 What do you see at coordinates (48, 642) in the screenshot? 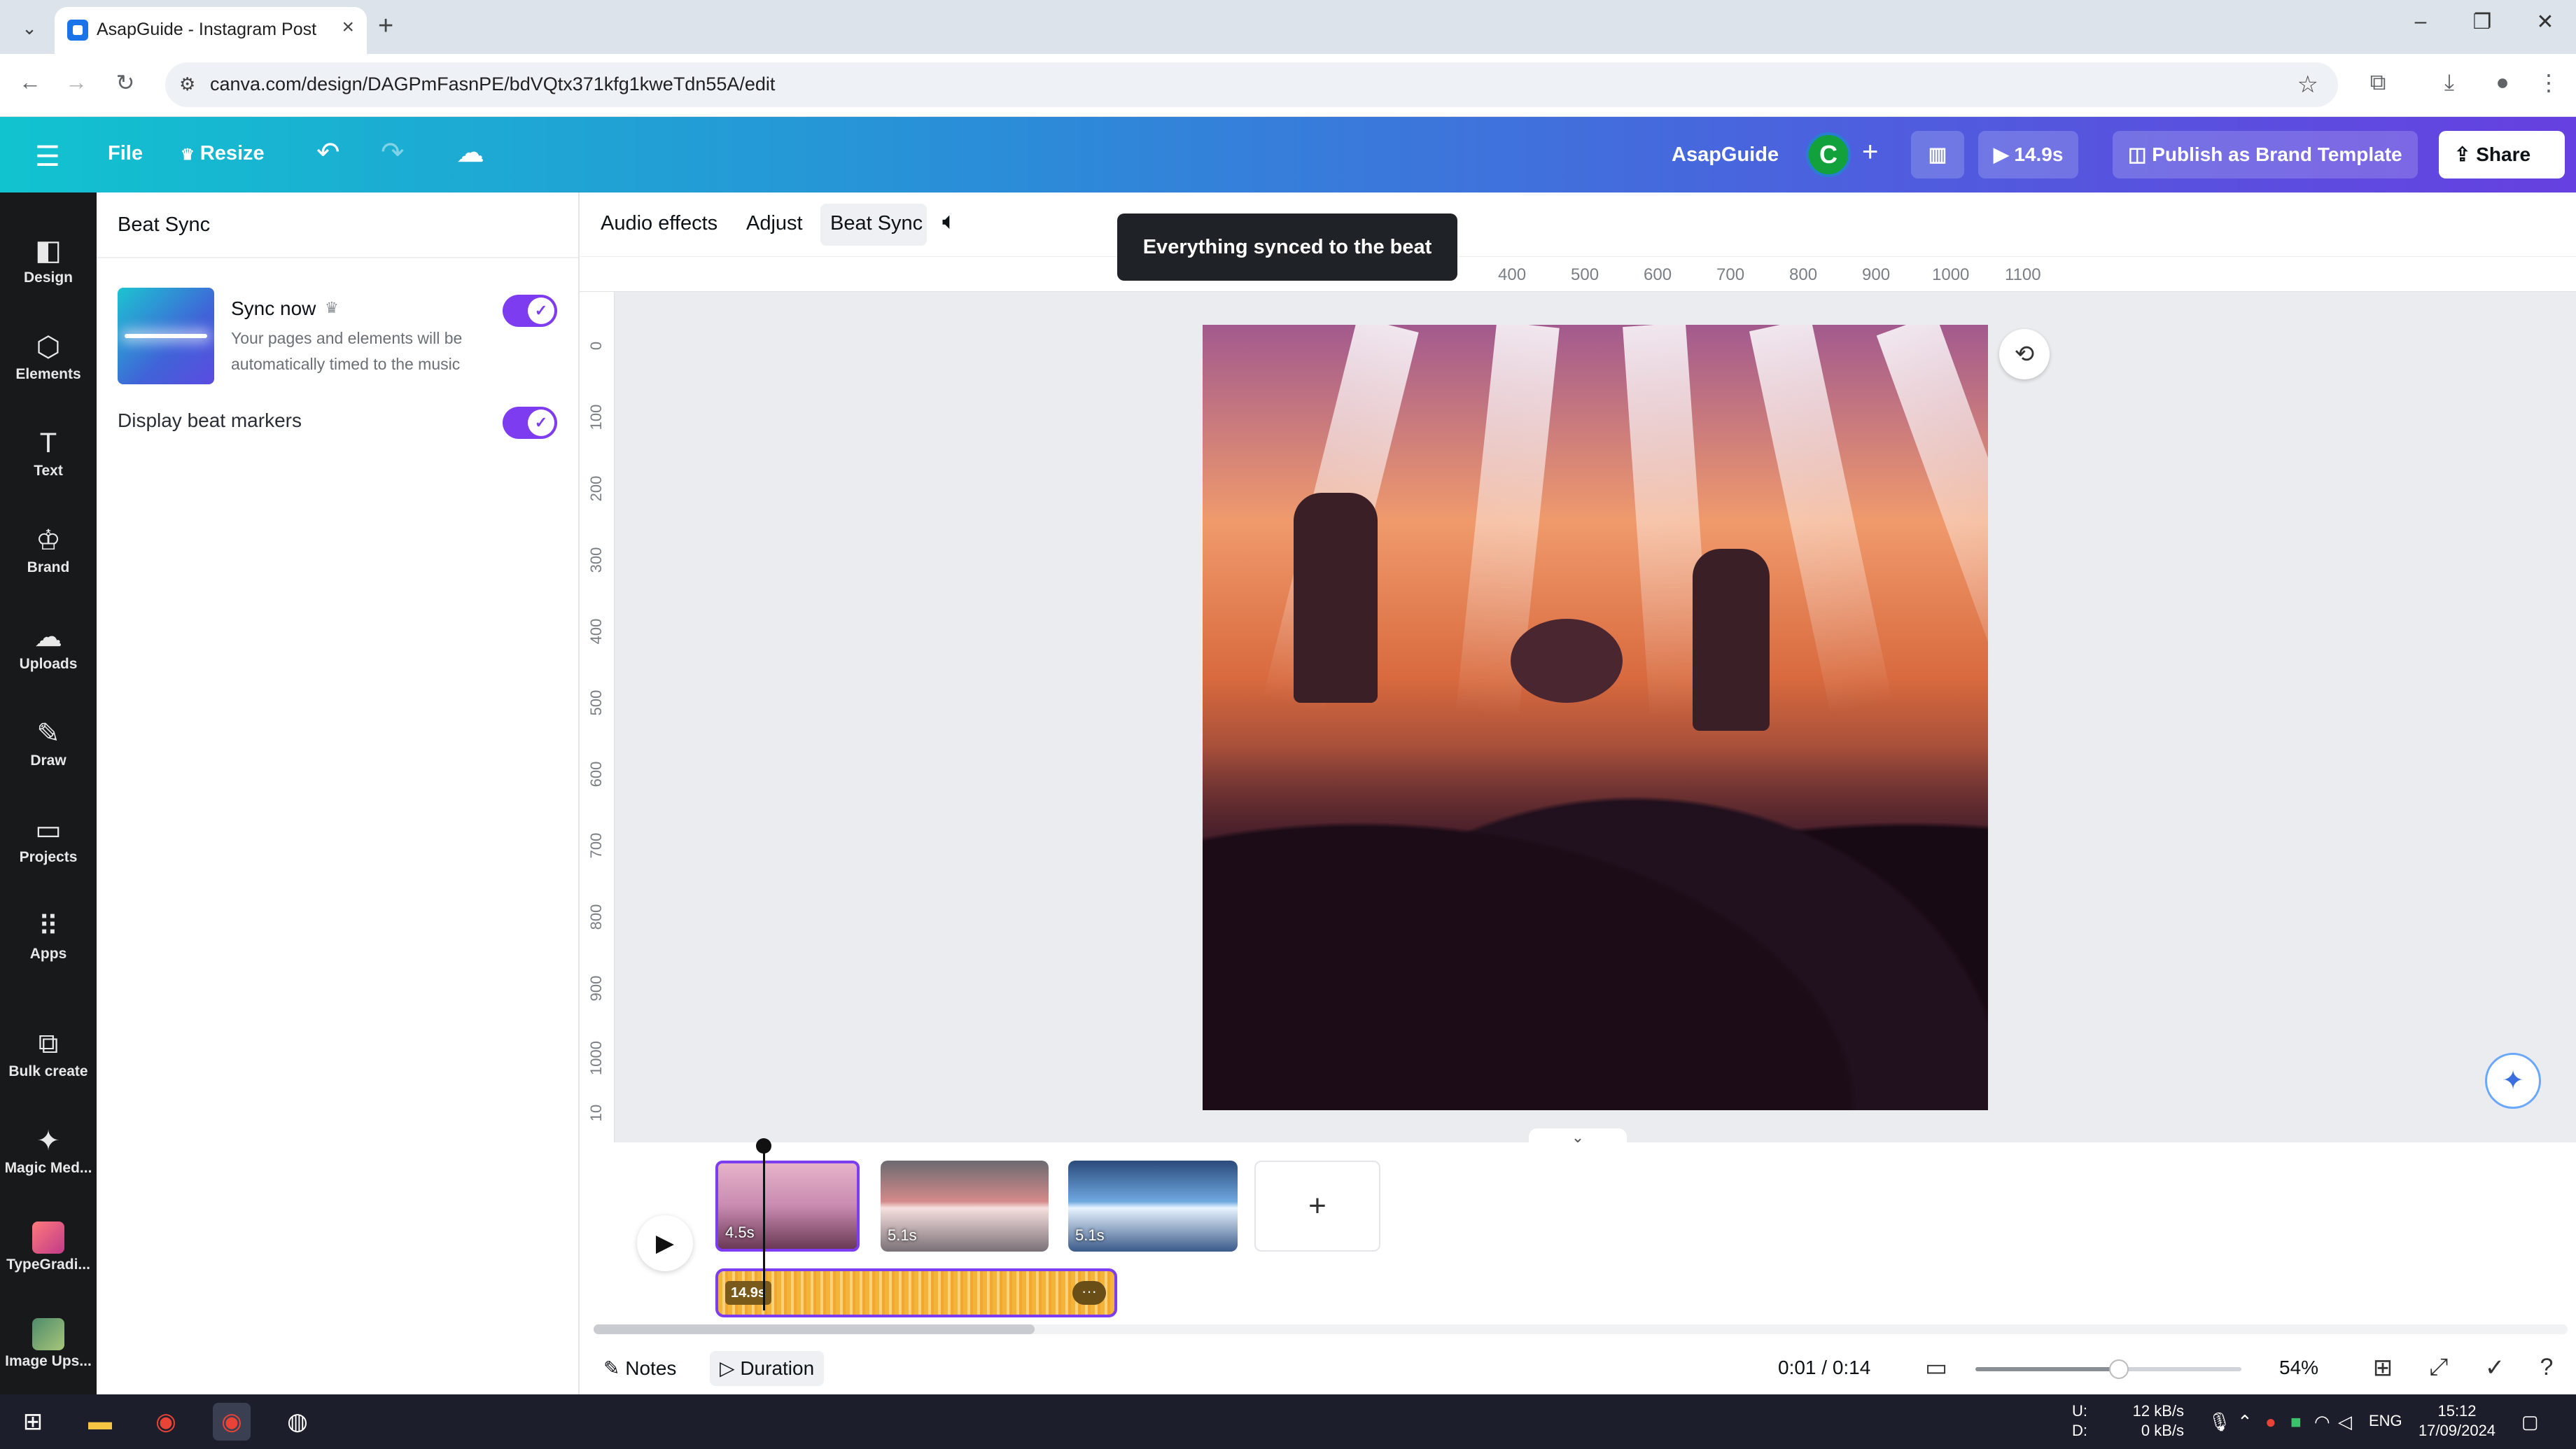
I see `sidebar-item-uploads: ☁ Uploads` at bounding box center [48, 642].